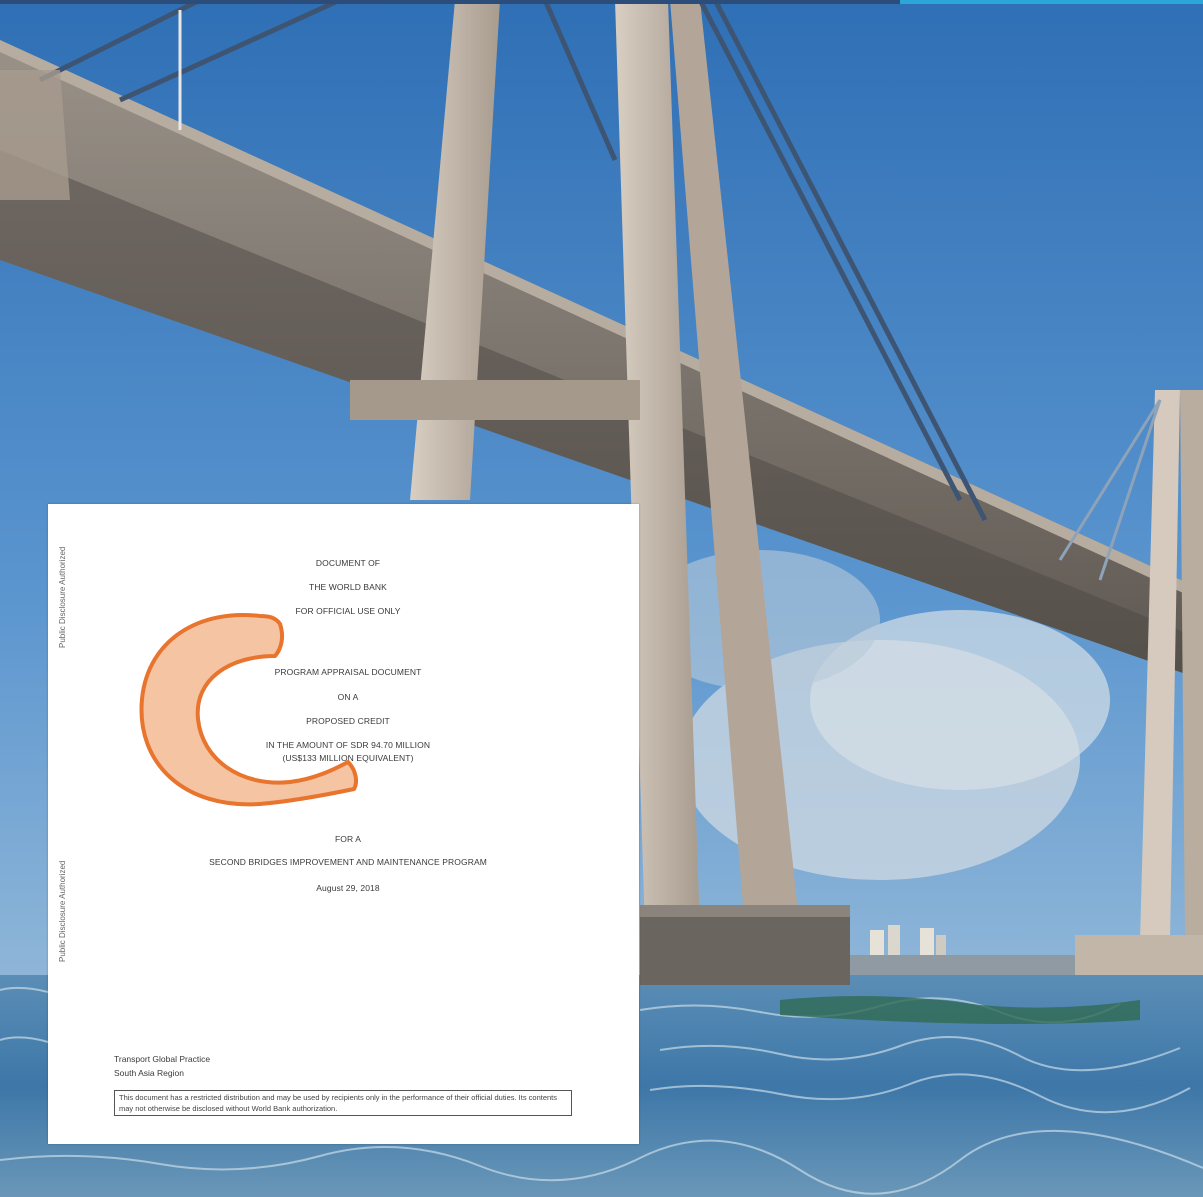 The width and height of the screenshot is (1203, 1197). I want to click on top-accent-bar-right, so click(1051, 2).